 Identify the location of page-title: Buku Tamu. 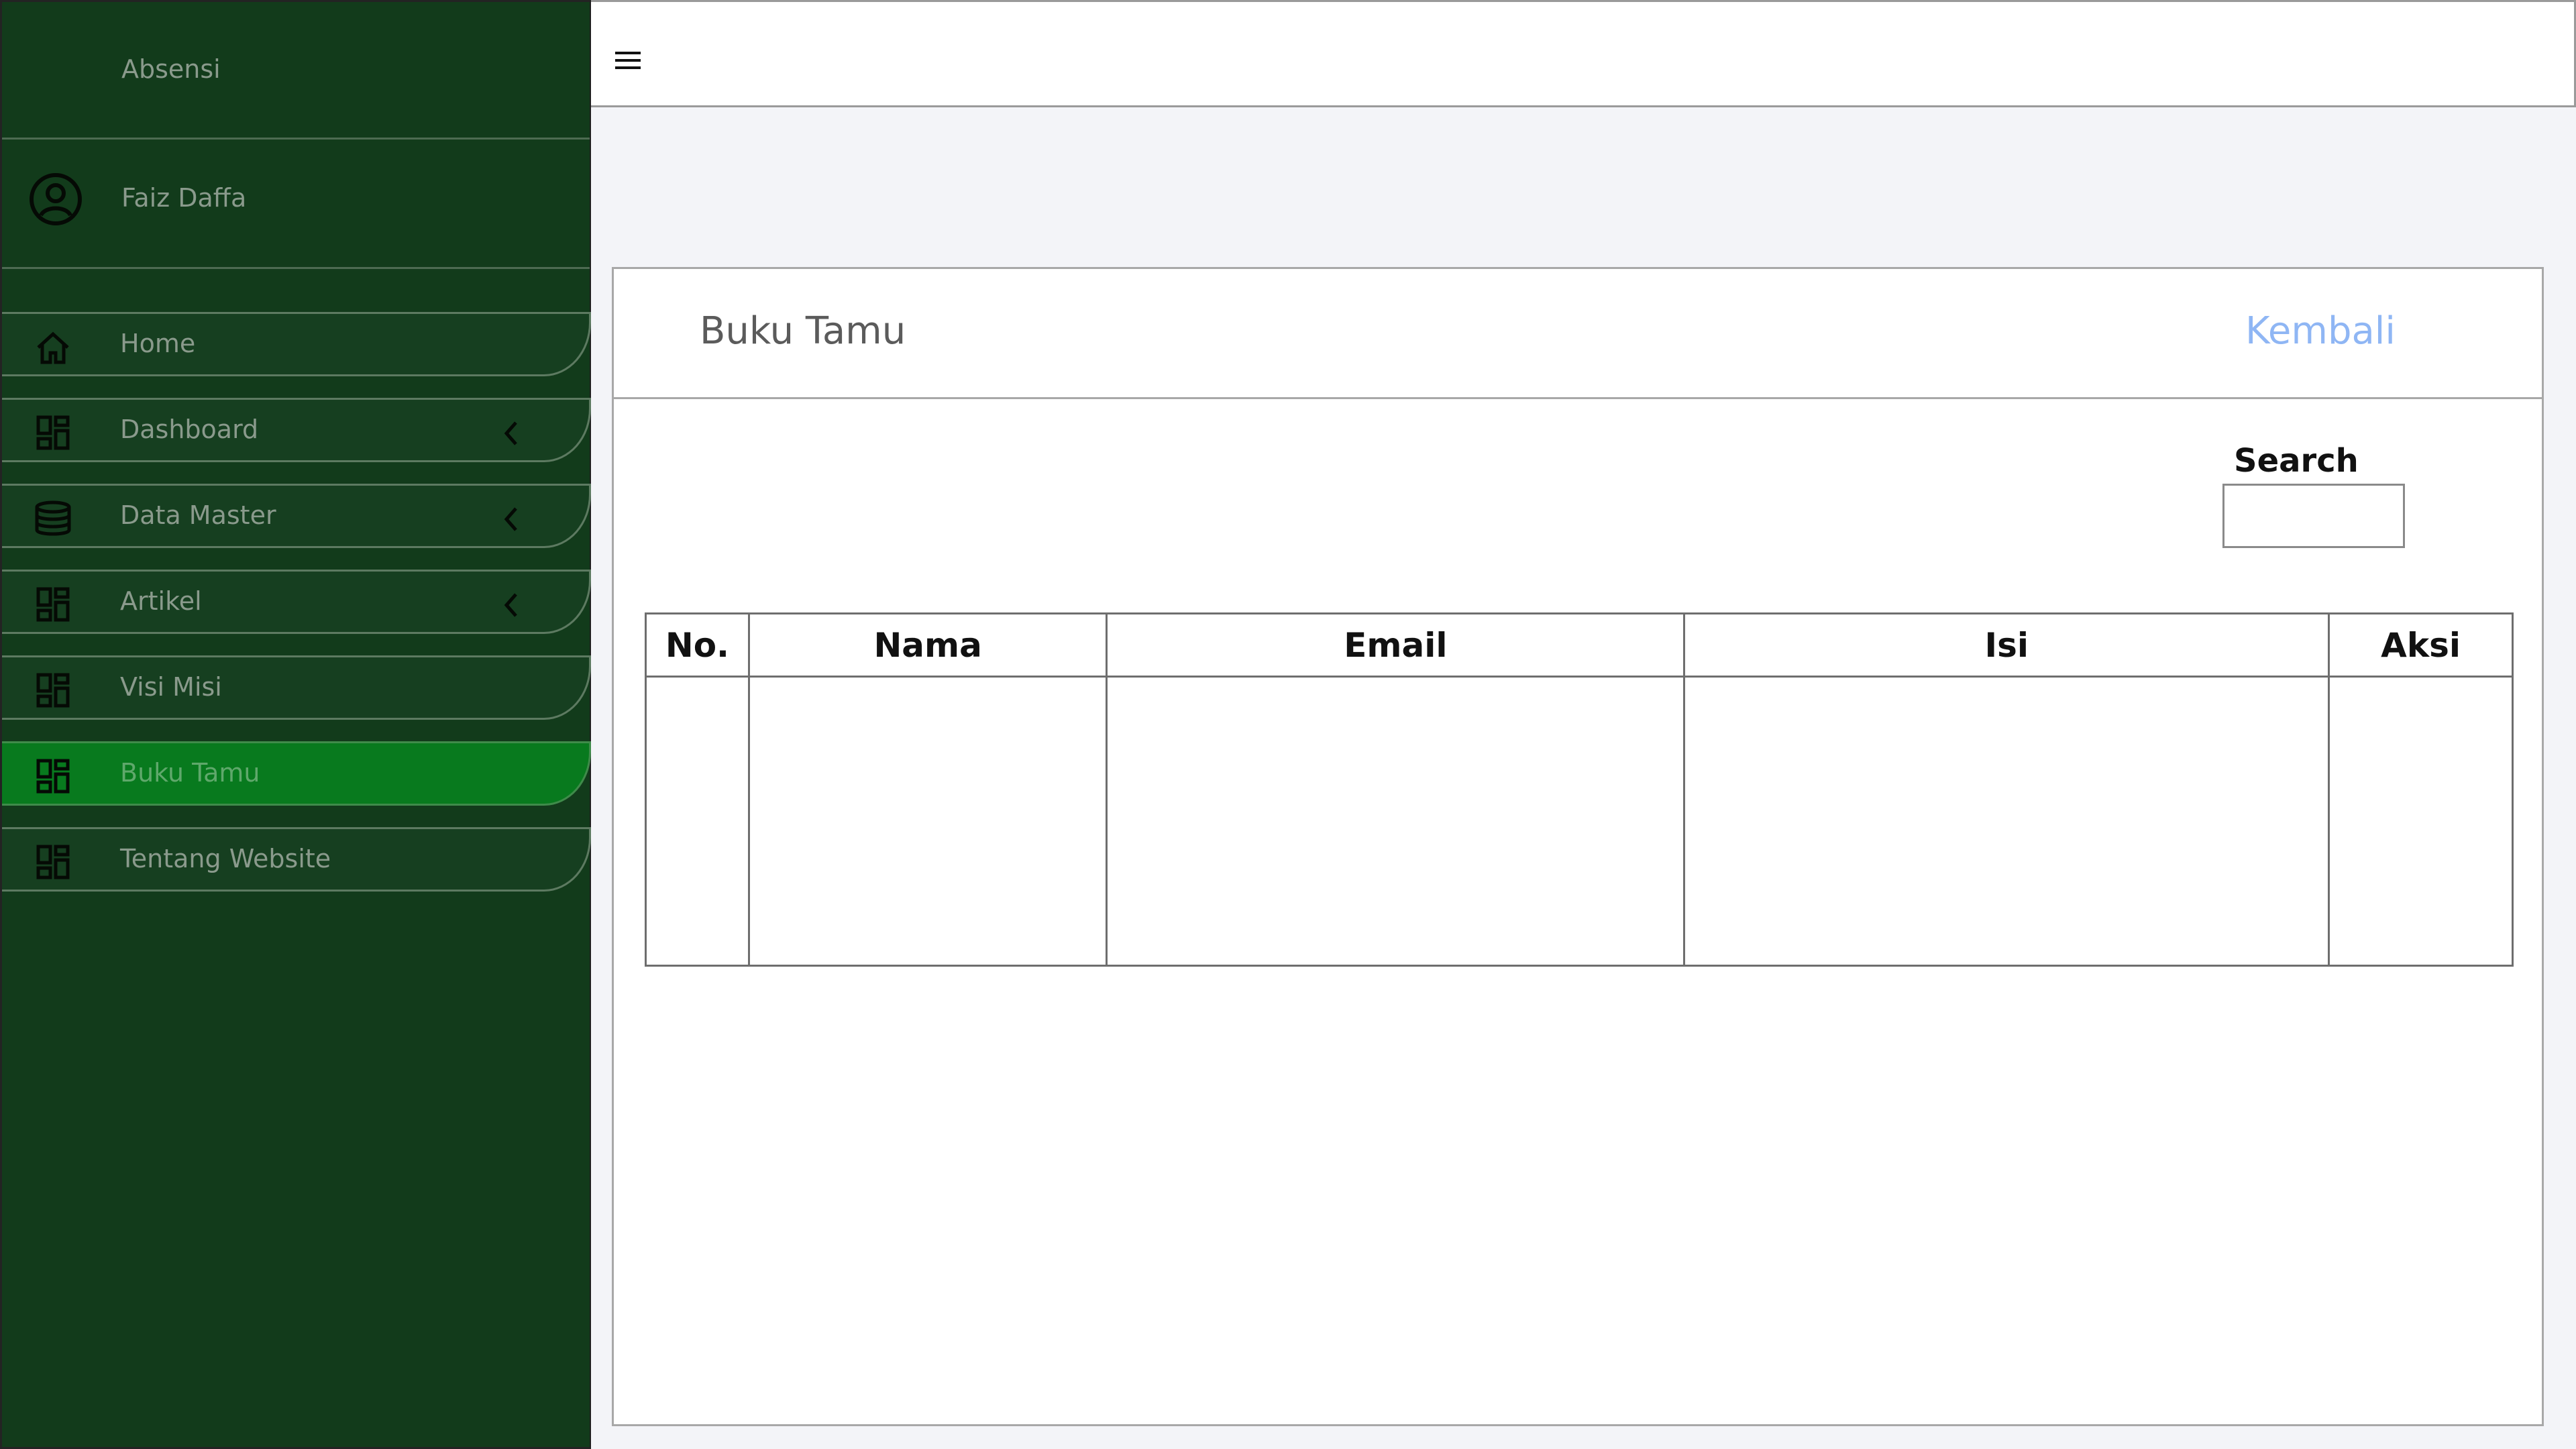
(803, 331).